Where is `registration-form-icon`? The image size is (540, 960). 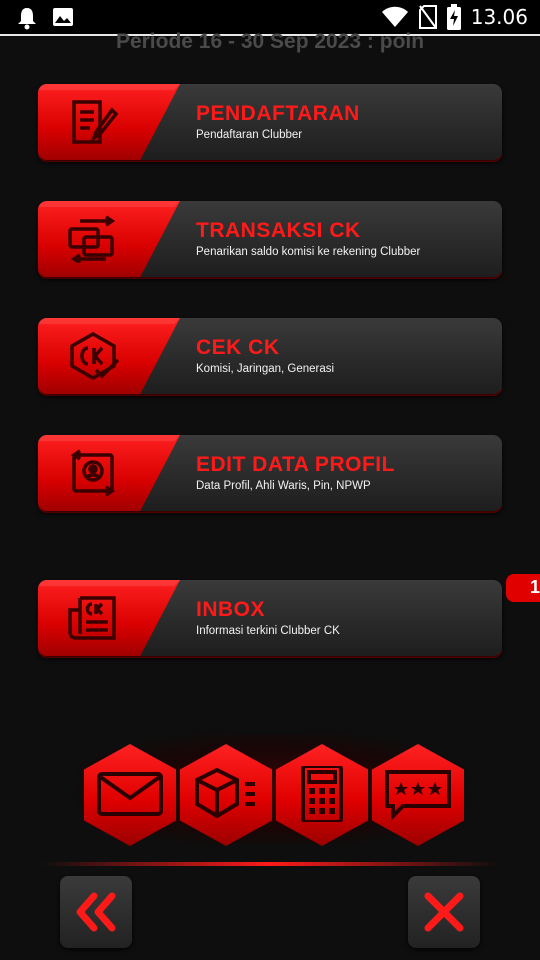 registration-form-icon is located at coordinates (95, 122).